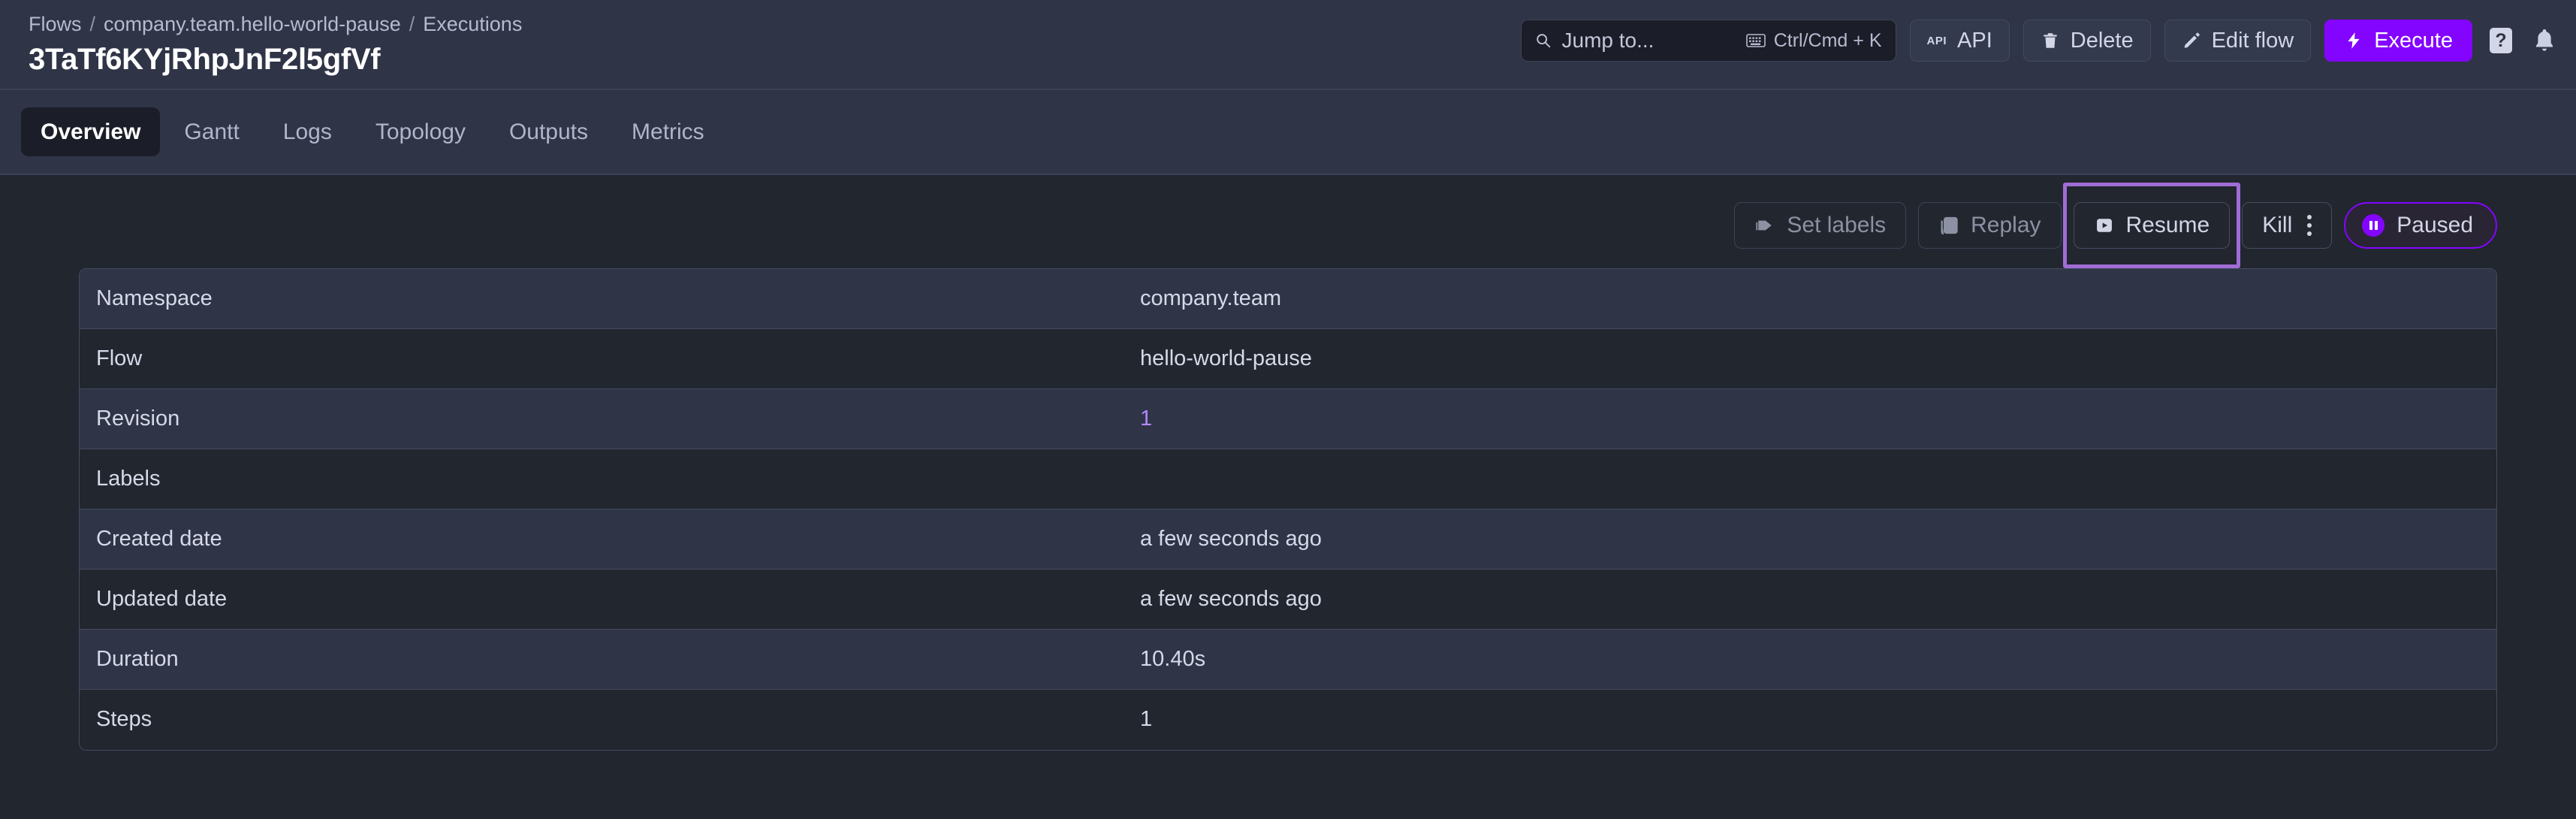 Image resolution: width=2576 pixels, height=819 pixels. I want to click on table-row: Steps 1, so click(1288, 720).